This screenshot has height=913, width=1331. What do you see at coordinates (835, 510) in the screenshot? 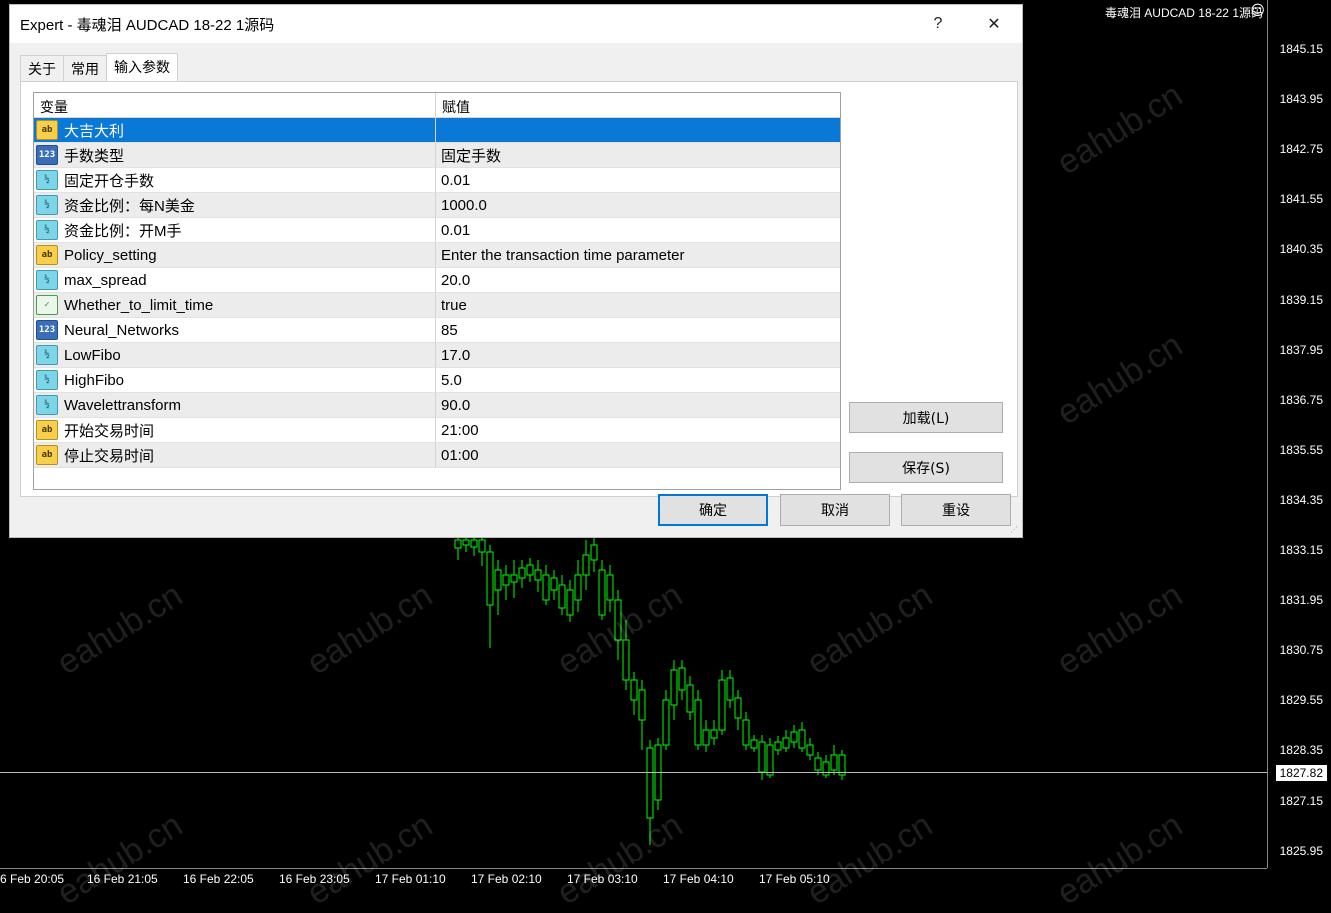
I see `cancel-button: 取消` at bounding box center [835, 510].